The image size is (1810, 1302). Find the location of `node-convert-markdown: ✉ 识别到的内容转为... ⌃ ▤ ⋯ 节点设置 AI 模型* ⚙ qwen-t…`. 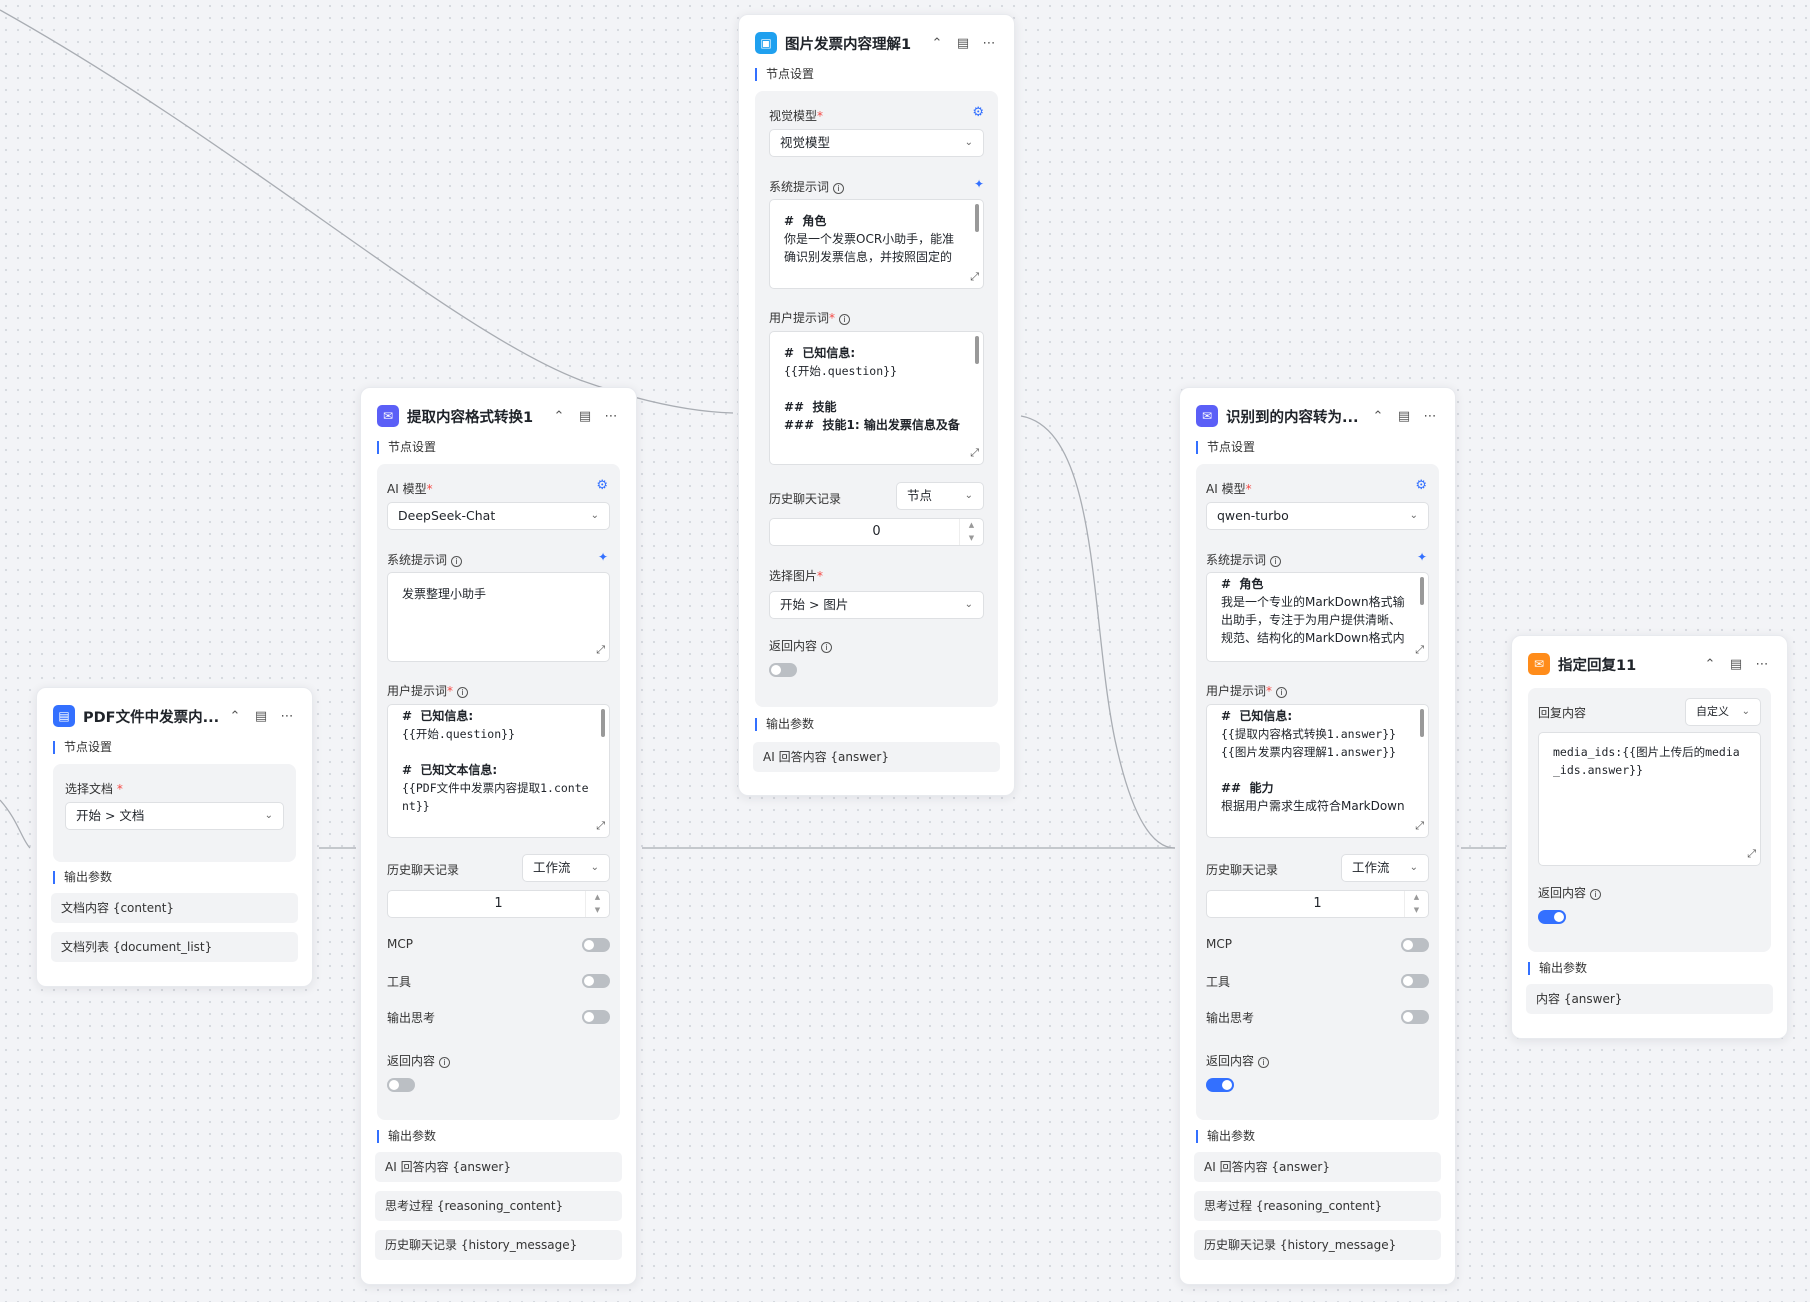

node-convert-markdown: ✉ 识别到的内容转为... ⌃ ▤ ⋯ 节点设置 AI 模型* ⚙ qwen-t… is located at coordinates (1317, 836).